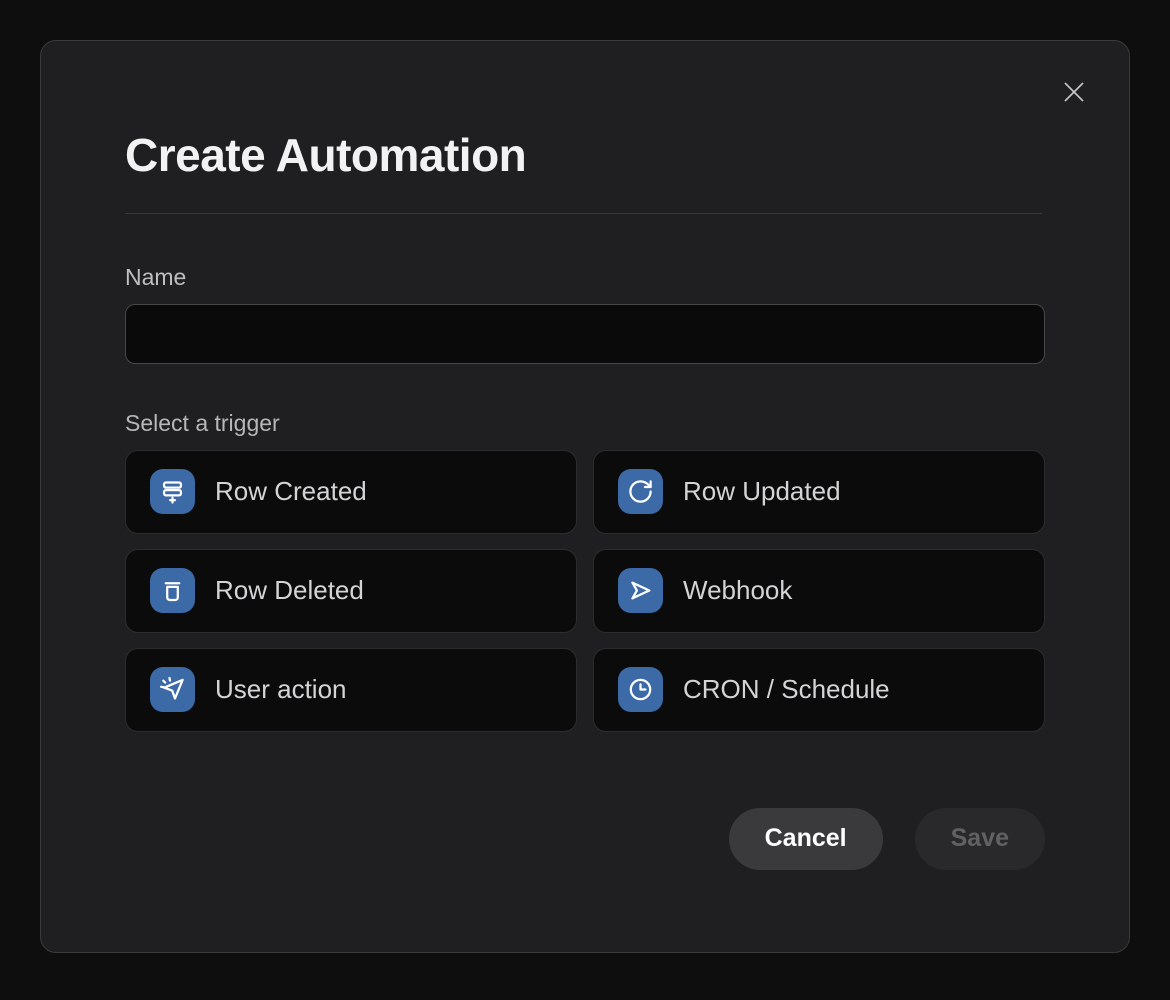 Image resolution: width=1170 pixels, height=1000 pixels. What do you see at coordinates (585, 838) in the screenshot?
I see `modal-footer: Cancel Save` at bounding box center [585, 838].